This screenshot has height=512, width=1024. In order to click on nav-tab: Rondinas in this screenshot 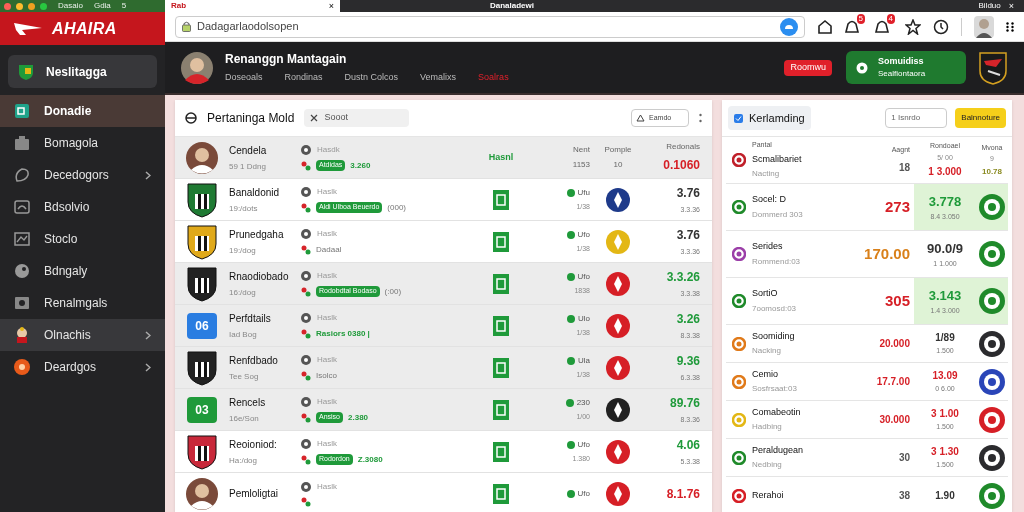, I will do `click(303, 78)`.